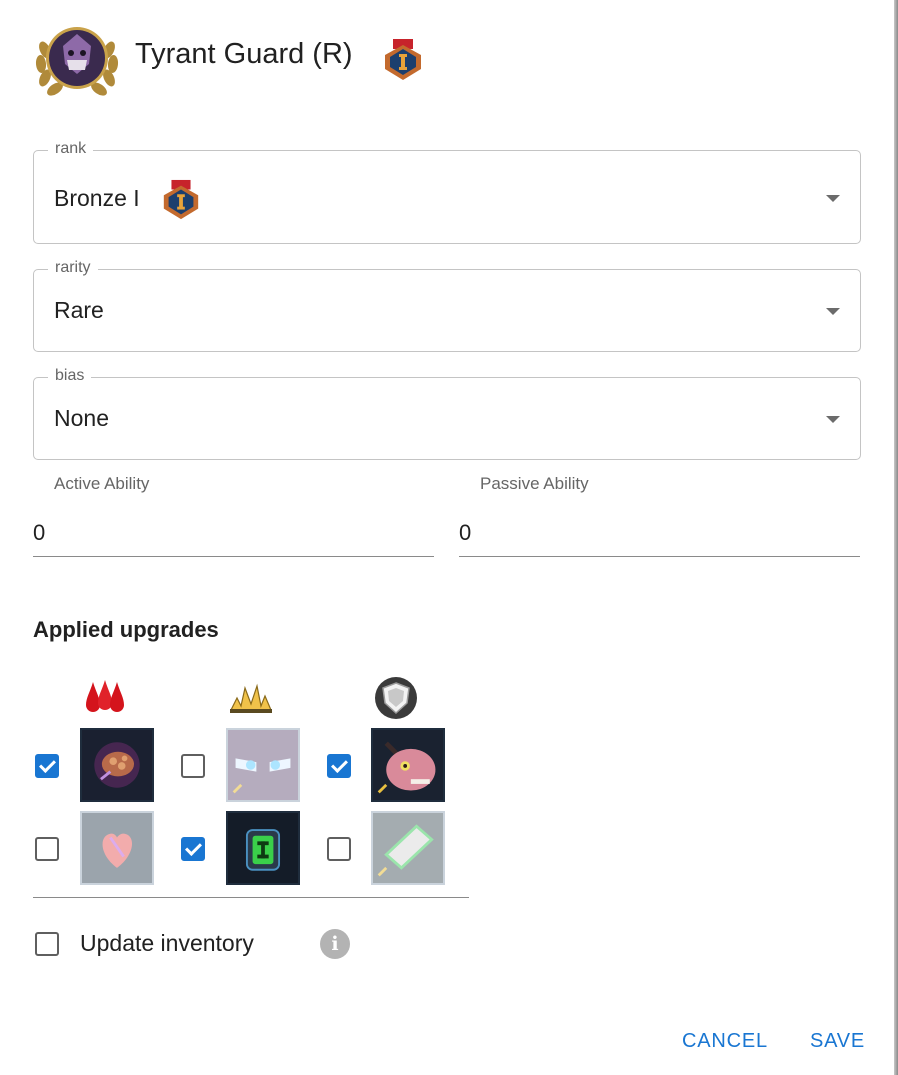 The height and width of the screenshot is (1075, 898). I want to click on rank-value: Bronze I, so click(97, 198).